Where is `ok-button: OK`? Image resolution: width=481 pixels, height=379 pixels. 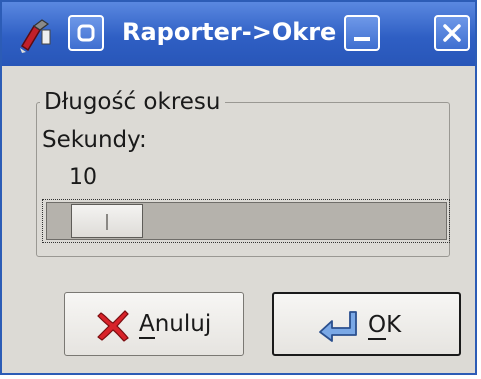 ok-button: OK is located at coordinates (366, 324).